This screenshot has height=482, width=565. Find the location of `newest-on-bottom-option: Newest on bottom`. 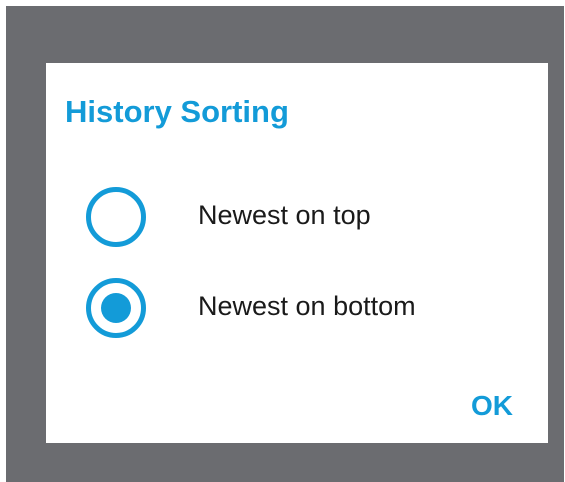

newest-on-bottom-option: Newest on bottom is located at coordinates (296, 311).